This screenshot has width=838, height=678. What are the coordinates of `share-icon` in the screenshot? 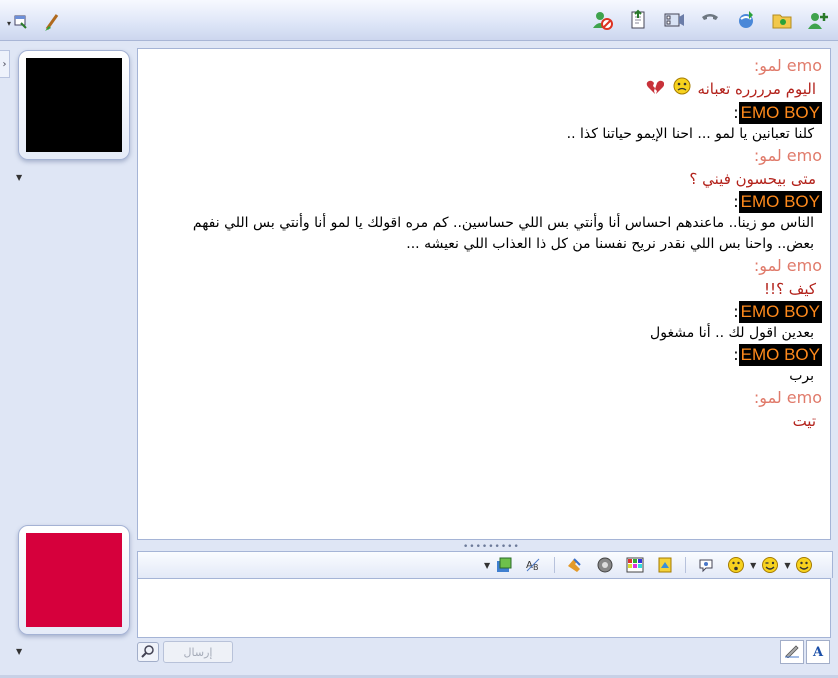 It's located at (746, 20).